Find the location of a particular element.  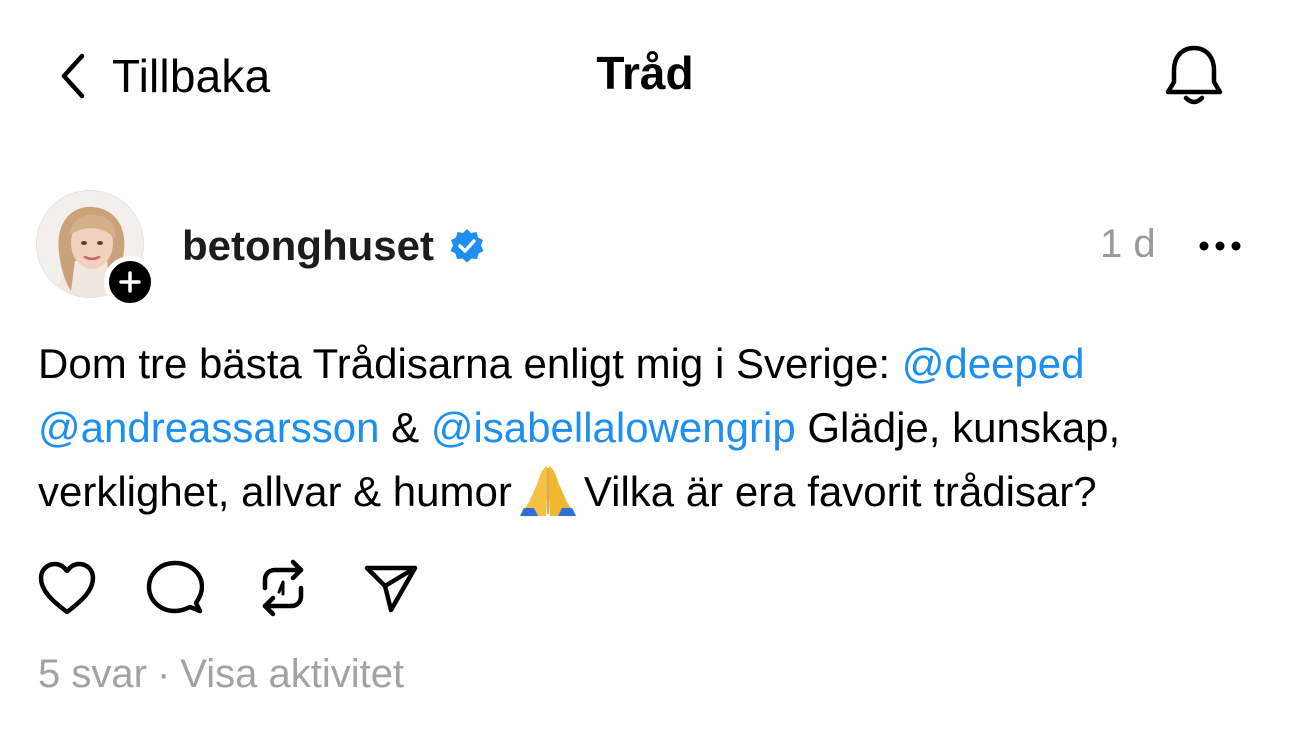

folded-hands-emoji-icon is located at coordinates (547, 491).